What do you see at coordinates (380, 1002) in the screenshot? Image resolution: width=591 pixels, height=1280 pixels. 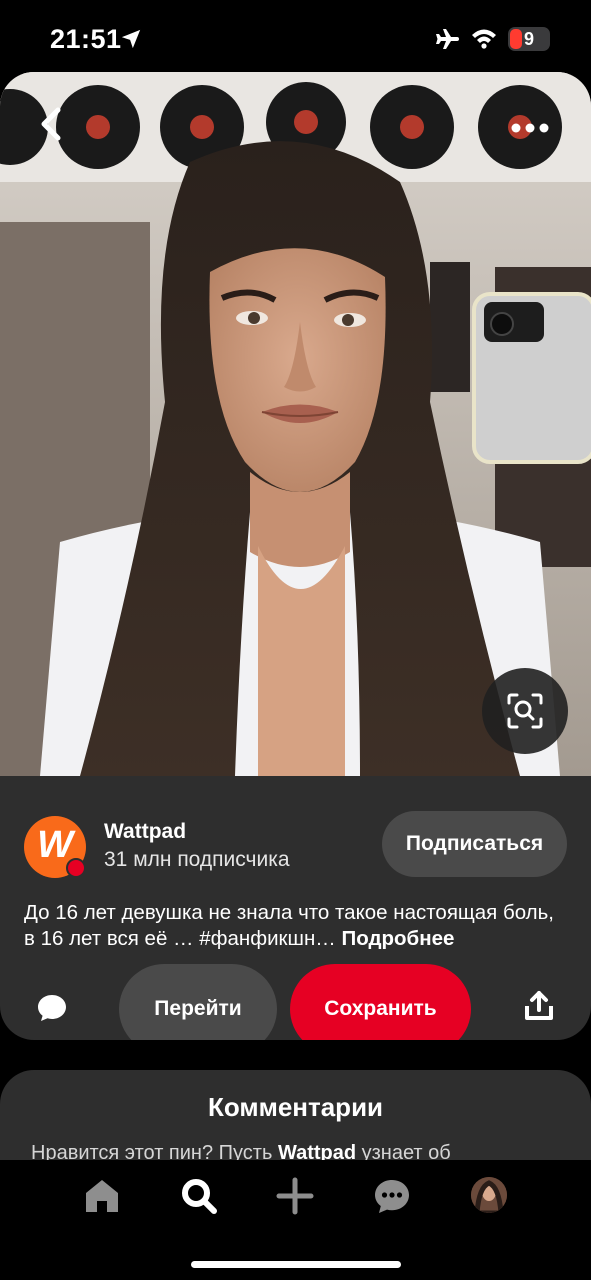 I see `save-button: Сохранить` at bounding box center [380, 1002].